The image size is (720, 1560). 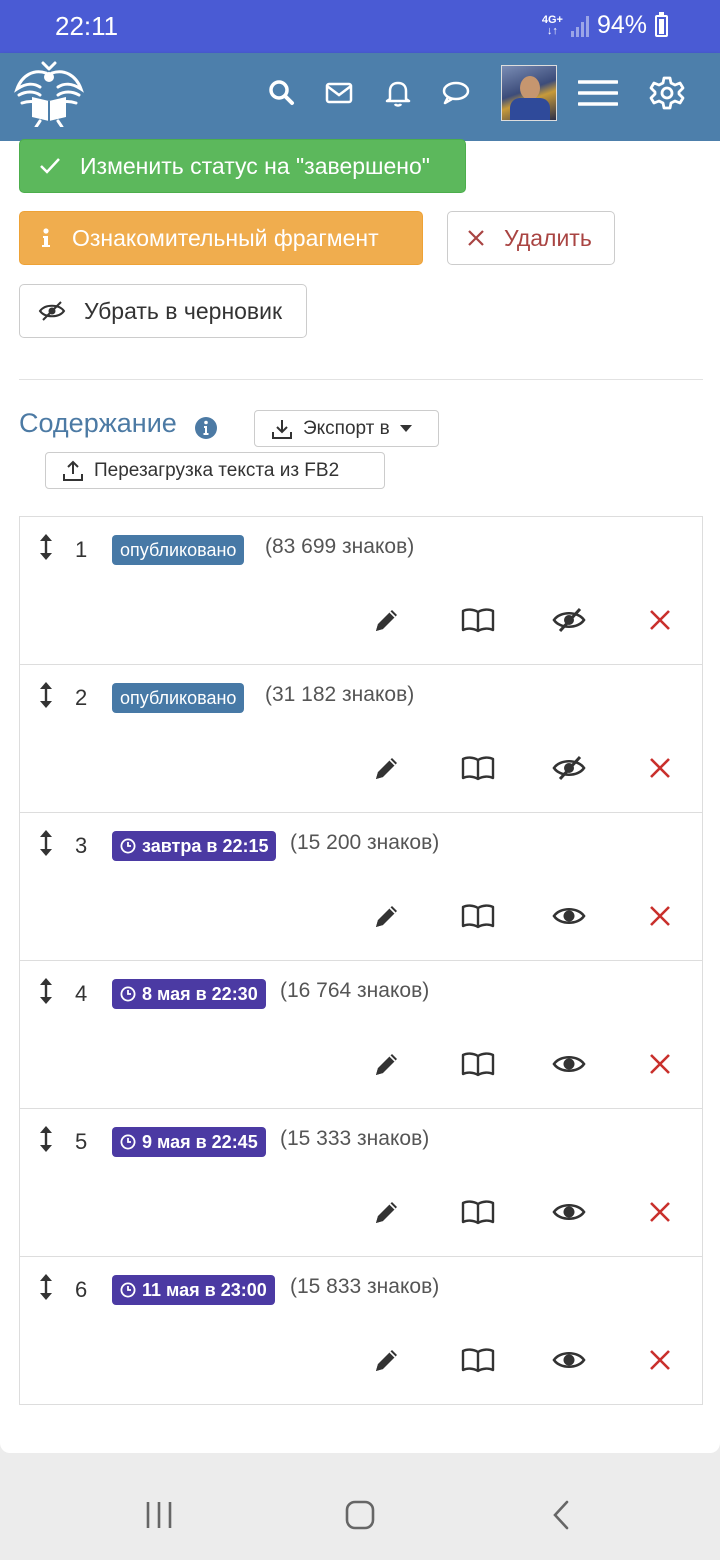 I want to click on move-to-draft-button: Убрать в черновик, so click(x=163, y=311).